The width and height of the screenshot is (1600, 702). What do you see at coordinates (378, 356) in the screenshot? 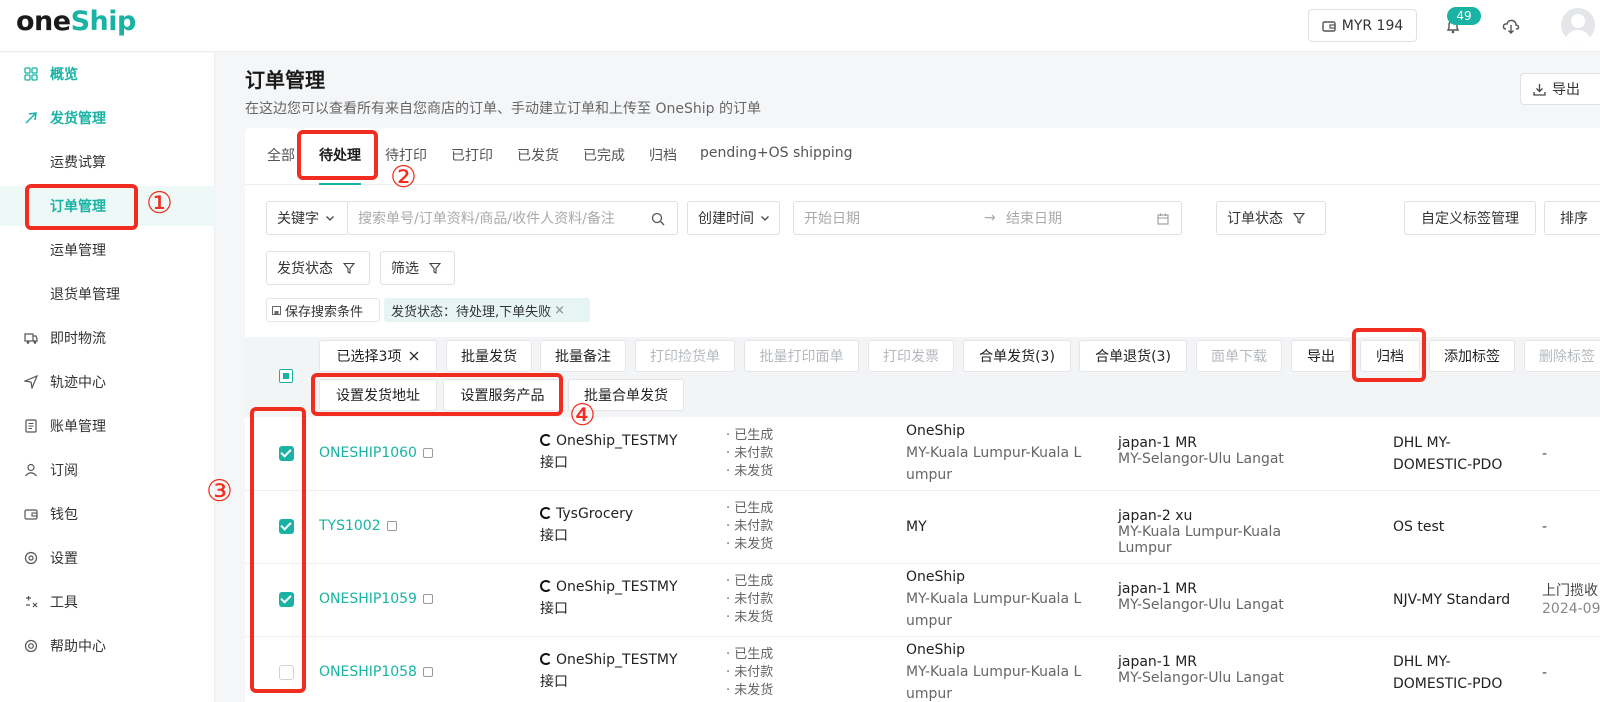
I see `selected-count-chip: 已选择3项` at bounding box center [378, 356].